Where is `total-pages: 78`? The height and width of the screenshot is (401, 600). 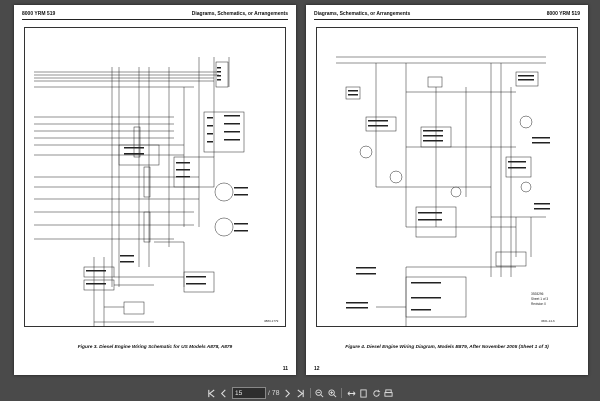 total-pages: 78 is located at coordinates (275, 393).